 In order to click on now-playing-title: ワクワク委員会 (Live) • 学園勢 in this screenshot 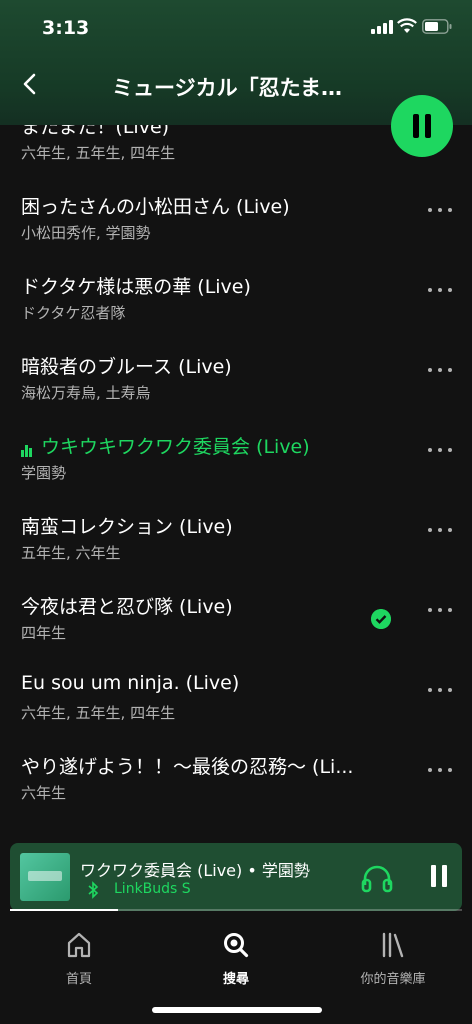, I will do `click(195, 870)`.